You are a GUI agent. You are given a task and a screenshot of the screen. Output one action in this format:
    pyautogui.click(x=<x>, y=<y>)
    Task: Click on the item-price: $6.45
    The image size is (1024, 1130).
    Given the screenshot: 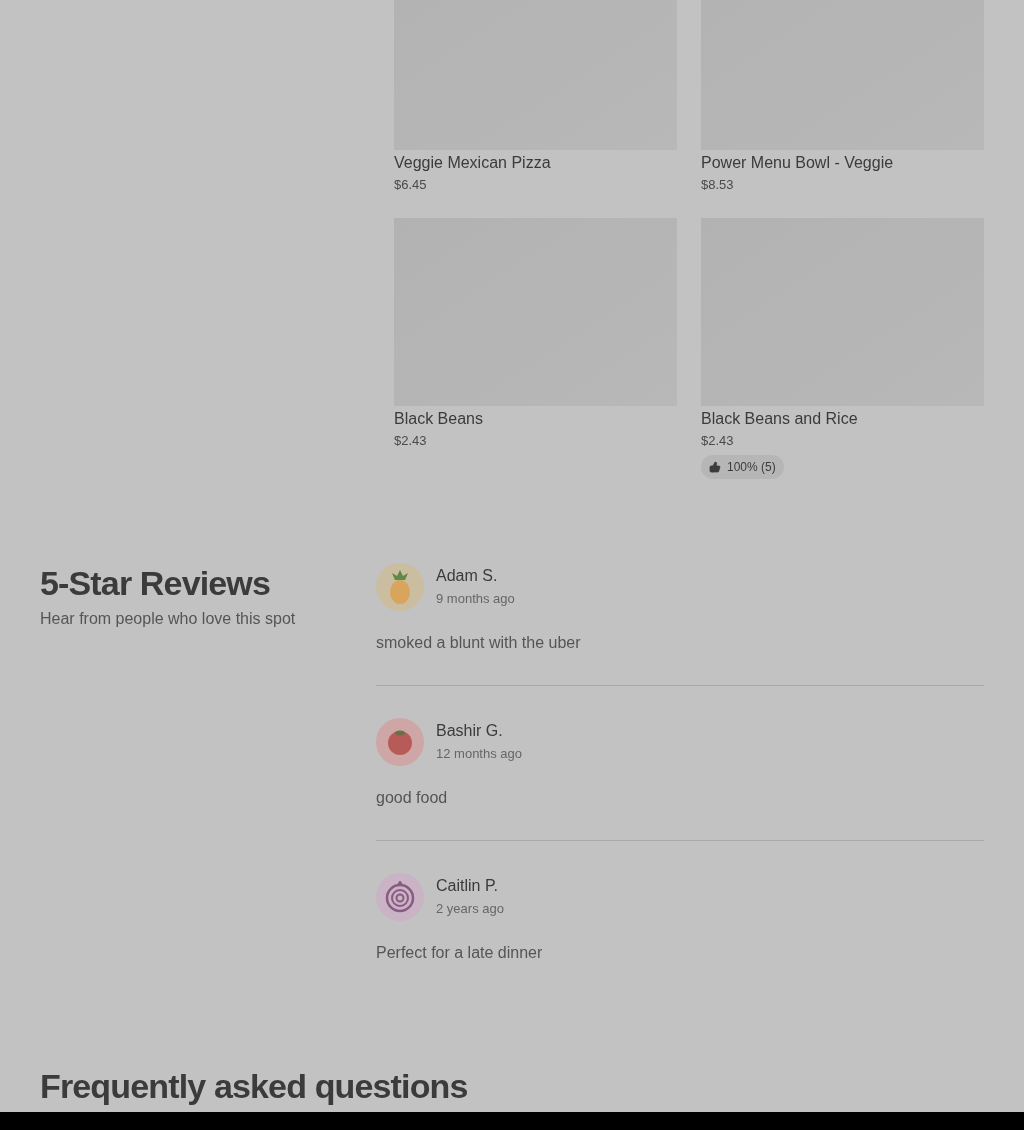 What is the action you would take?
    pyautogui.click(x=411, y=185)
    